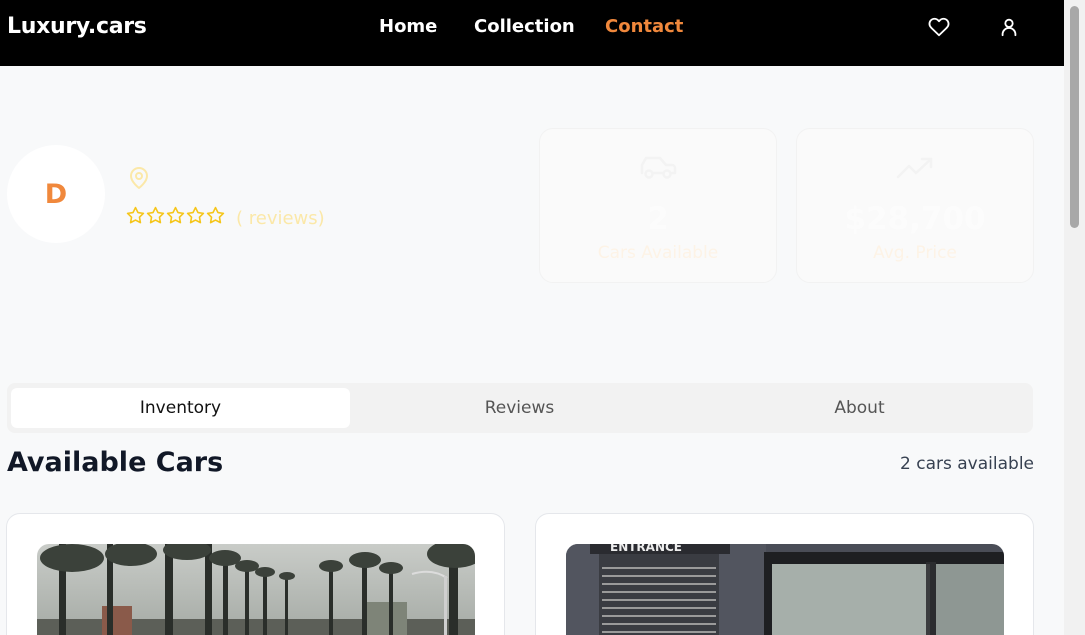 The width and height of the screenshot is (1085, 635). What do you see at coordinates (139, 178) in the screenshot?
I see `map-pin-icon` at bounding box center [139, 178].